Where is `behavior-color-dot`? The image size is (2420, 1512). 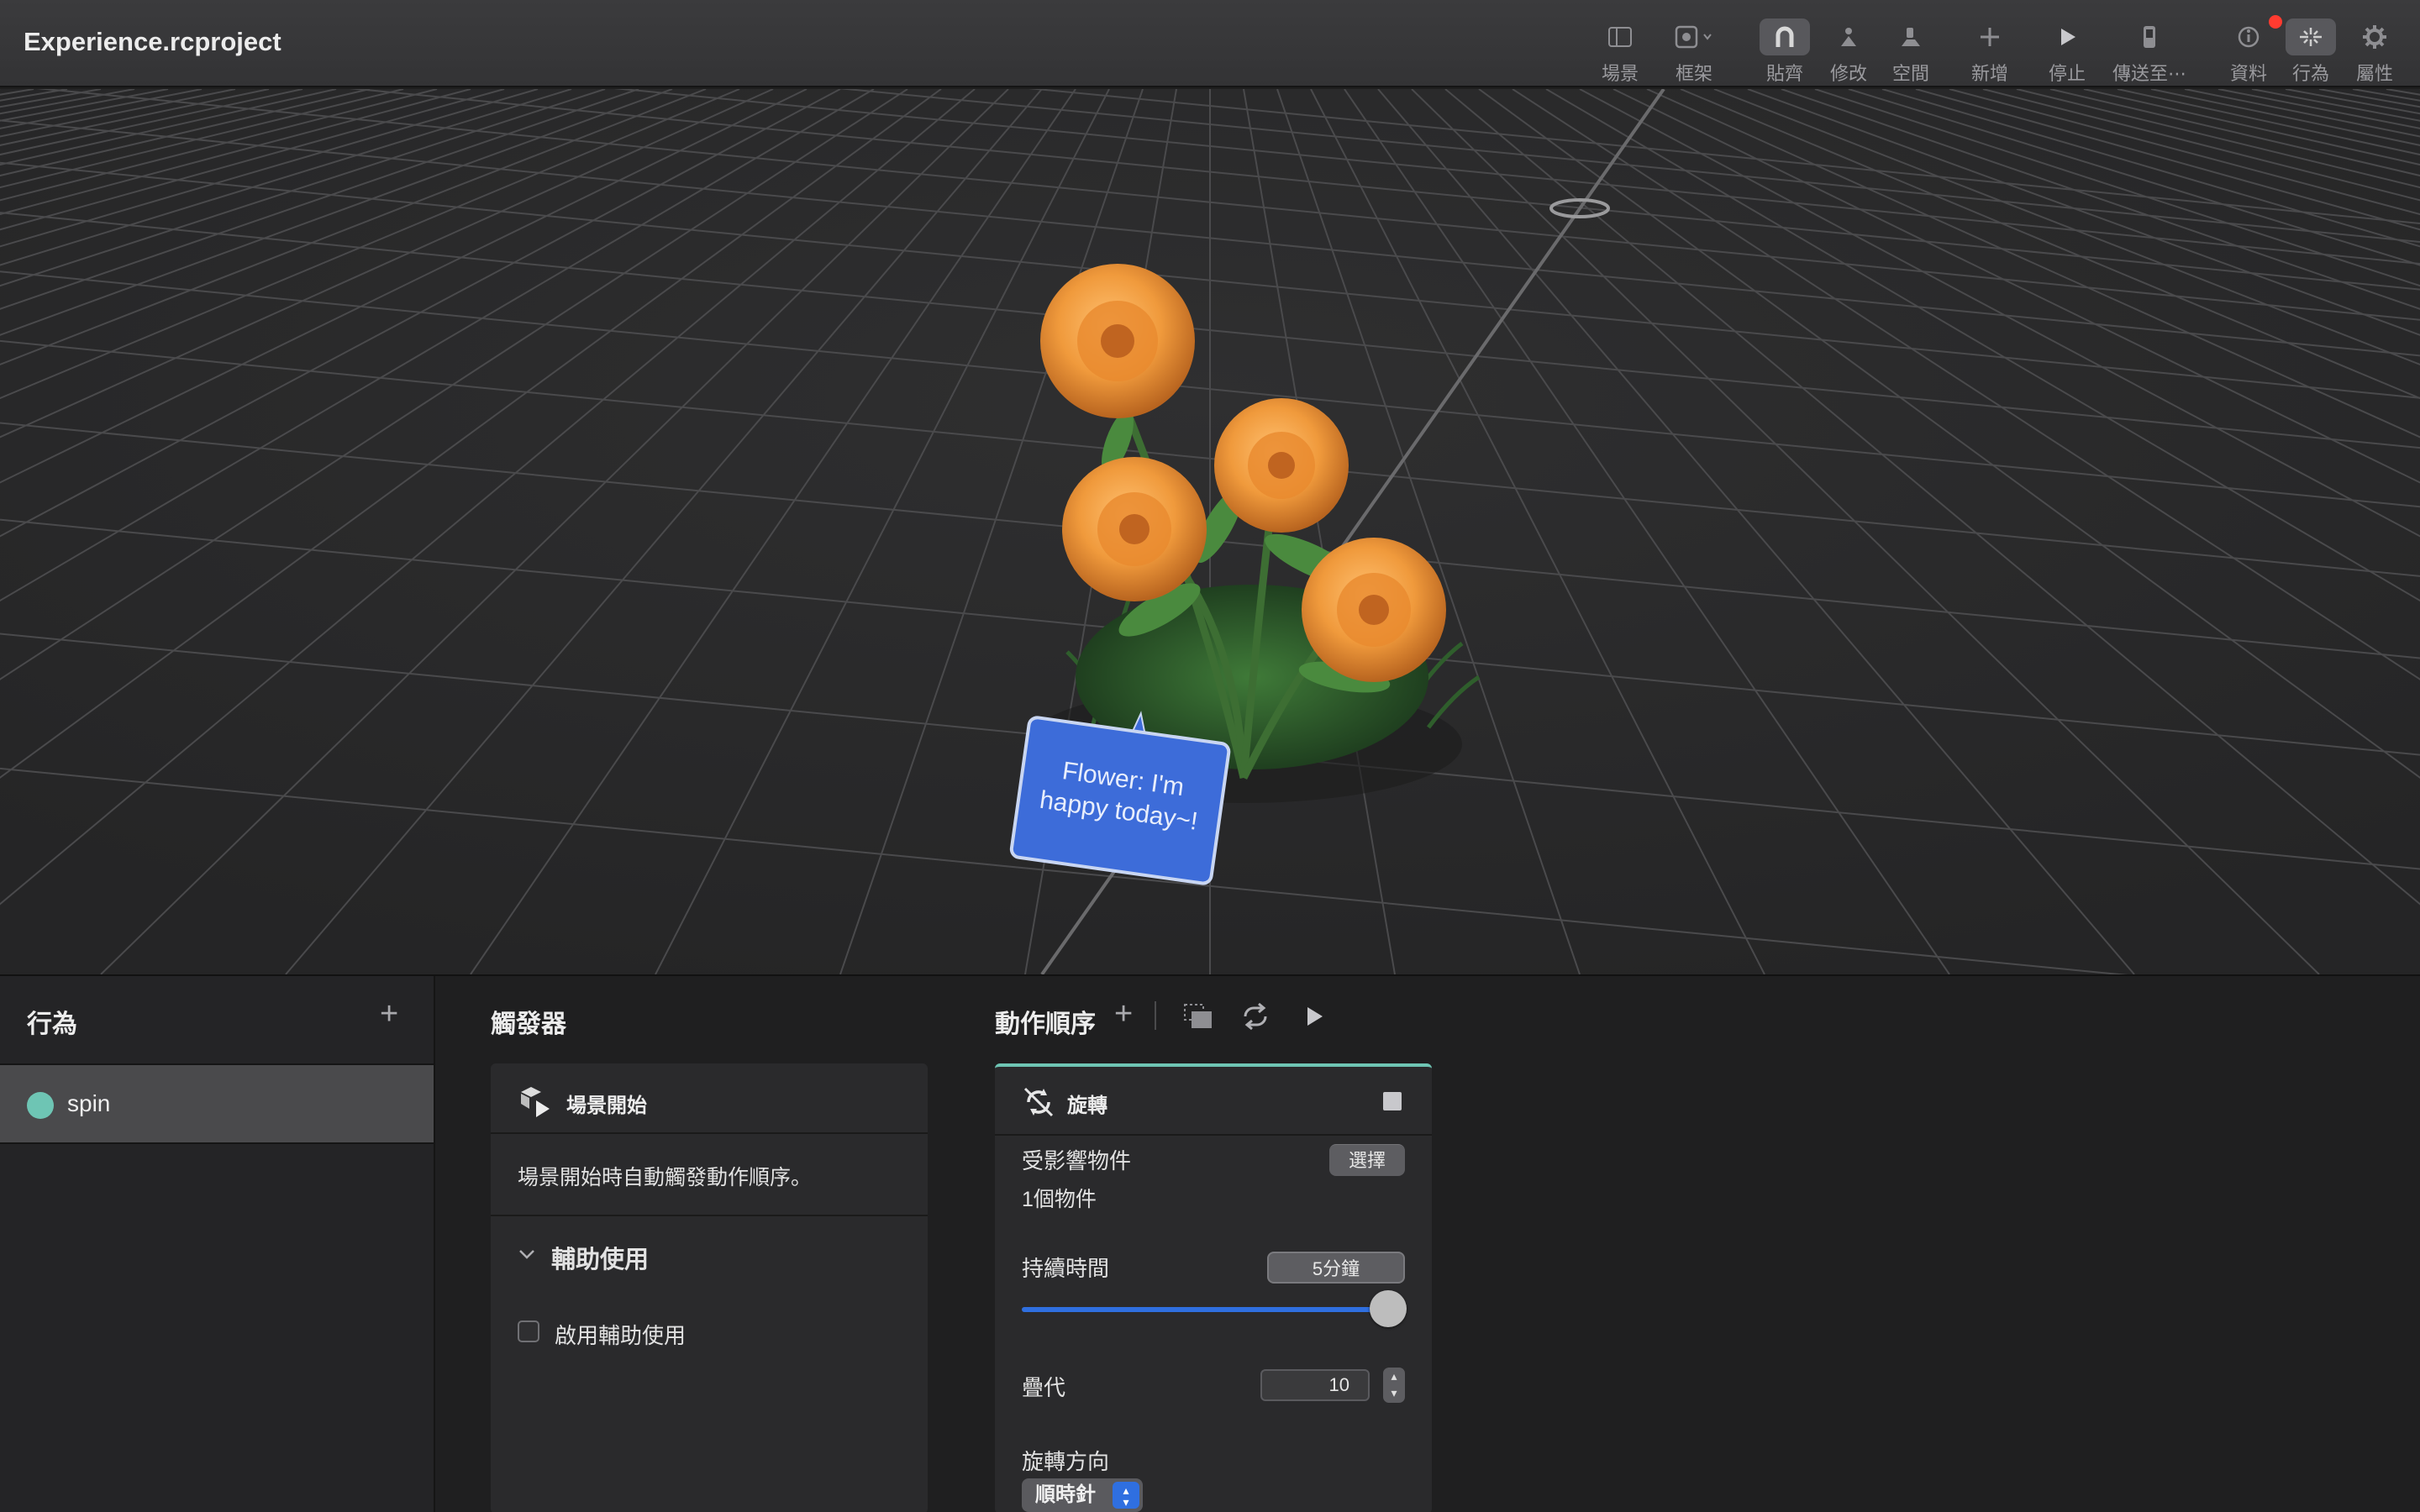
behavior-color-dot is located at coordinates (40, 1105).